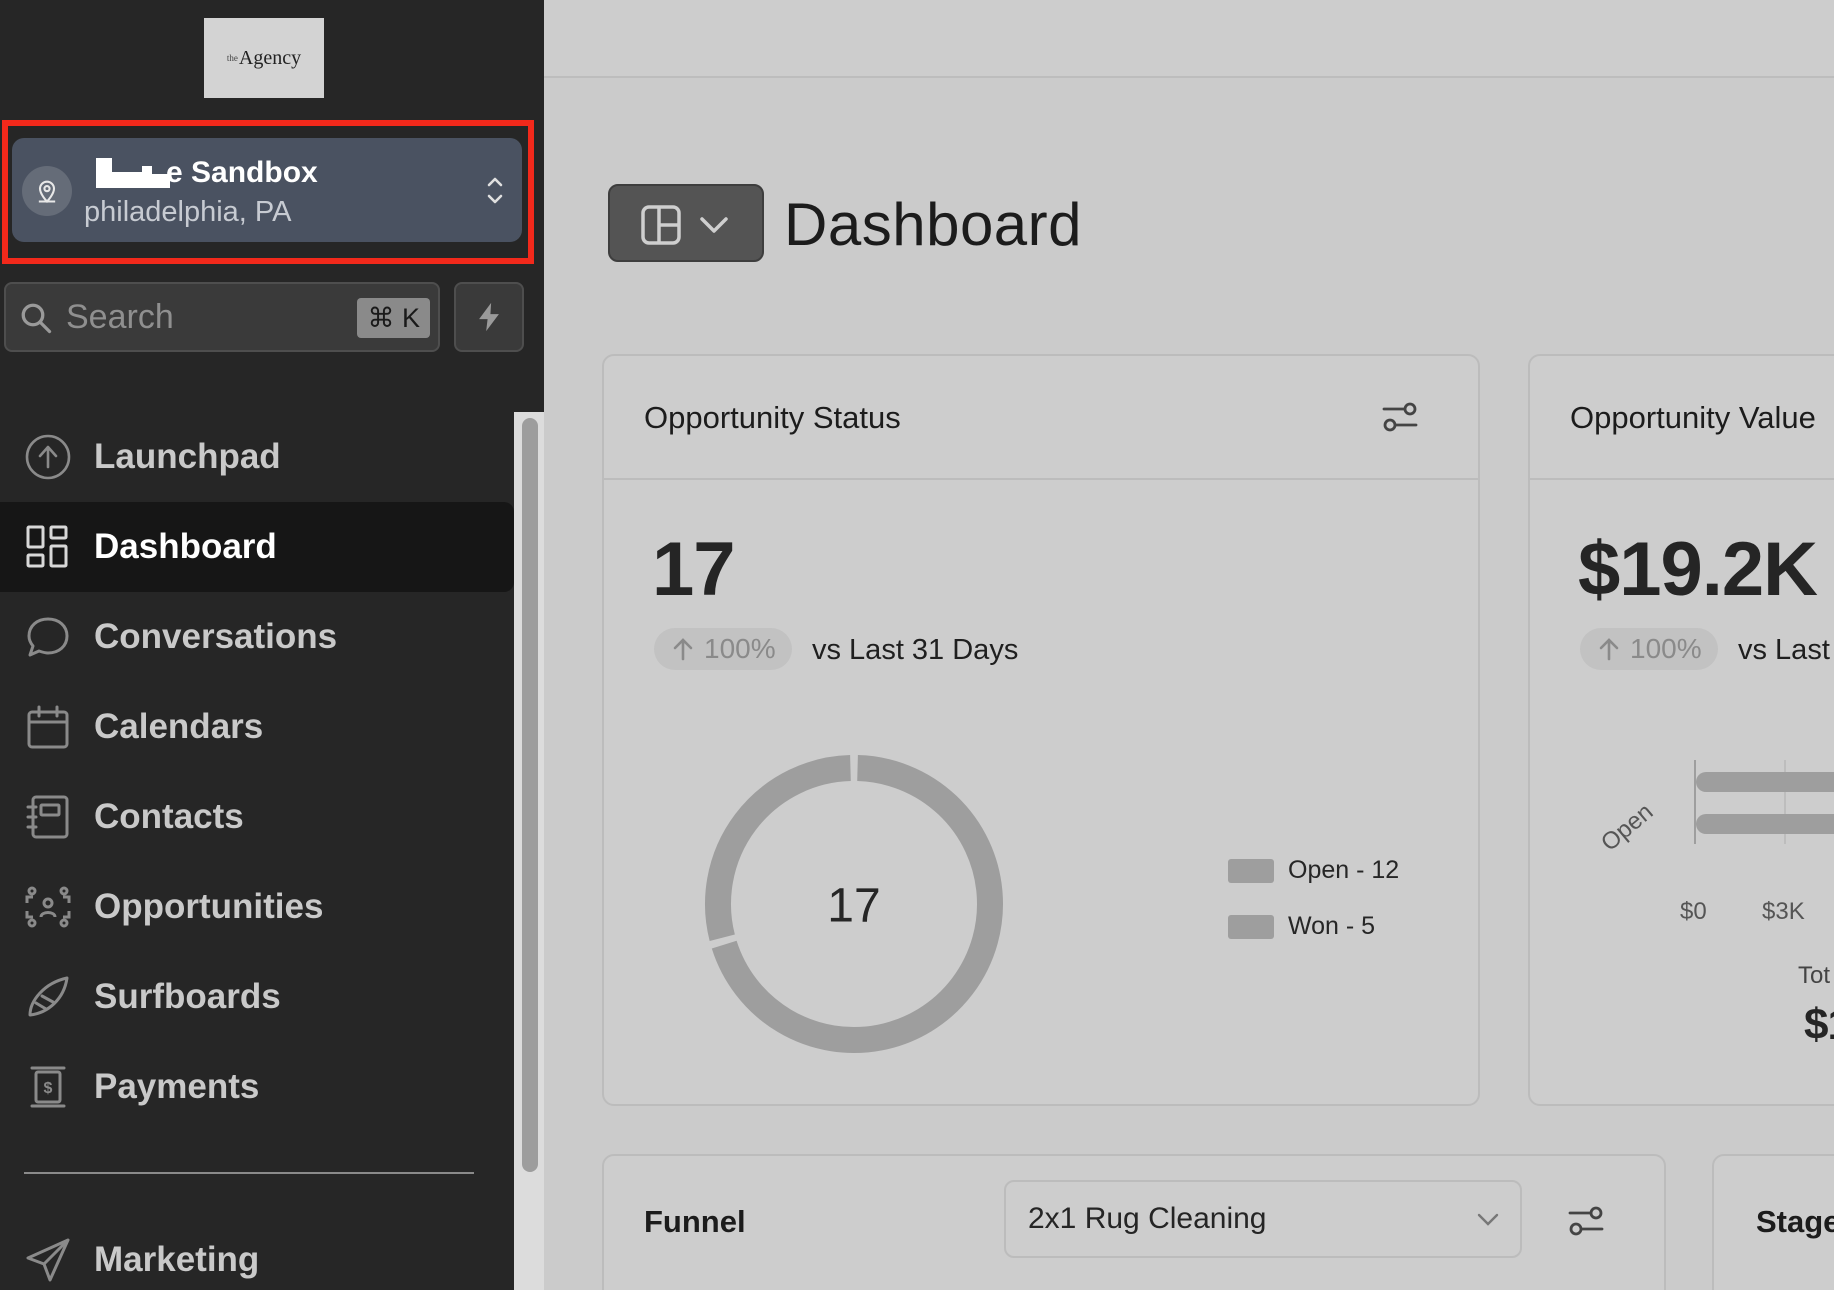  What do you see at coordinates (1332, 926) in the screenshot?
I see `legend-label: Won - 5` at bounding box center [1332, 926].